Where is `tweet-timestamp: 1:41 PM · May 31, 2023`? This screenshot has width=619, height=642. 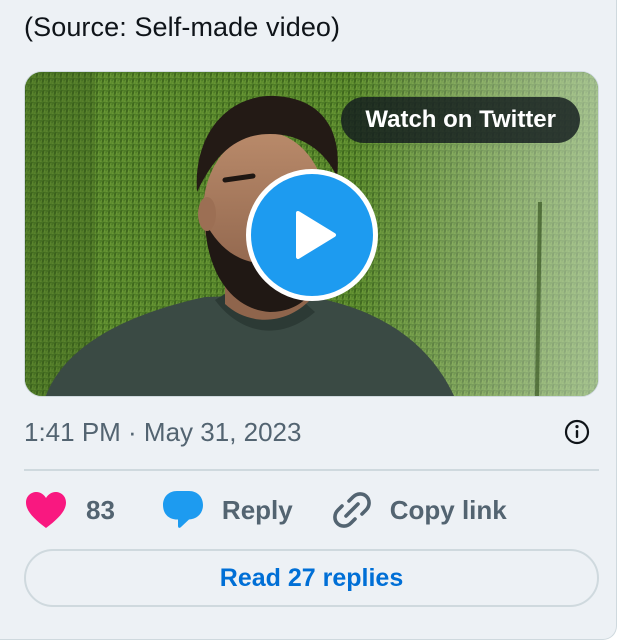
tweet-timestamp: 1:41 PM · May 31, 2023 is located at coordinates (162, 432).